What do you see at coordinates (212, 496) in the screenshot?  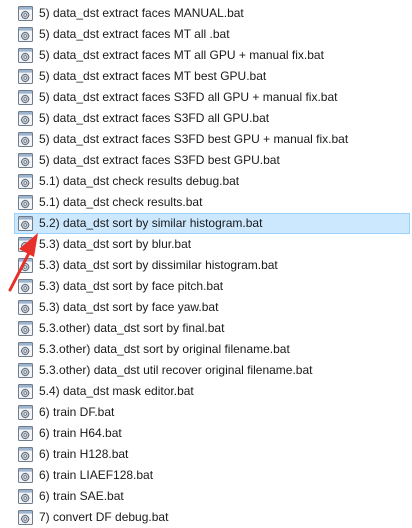 I see `file-item: 6) train SAE.bat` at bounding box center [212, 496].